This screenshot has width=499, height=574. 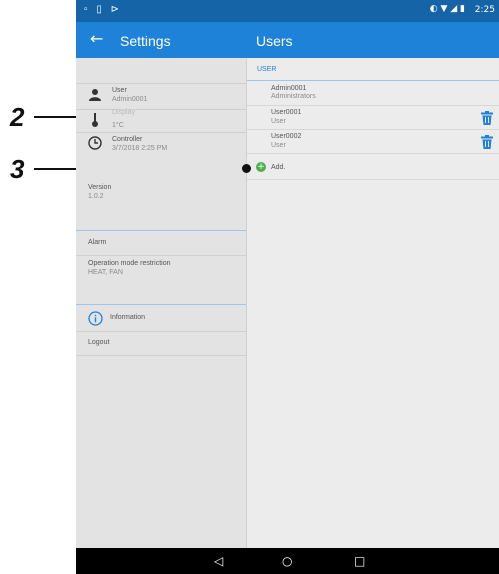 I want to click on display-value: 1°C, so click(x=118, y=125).